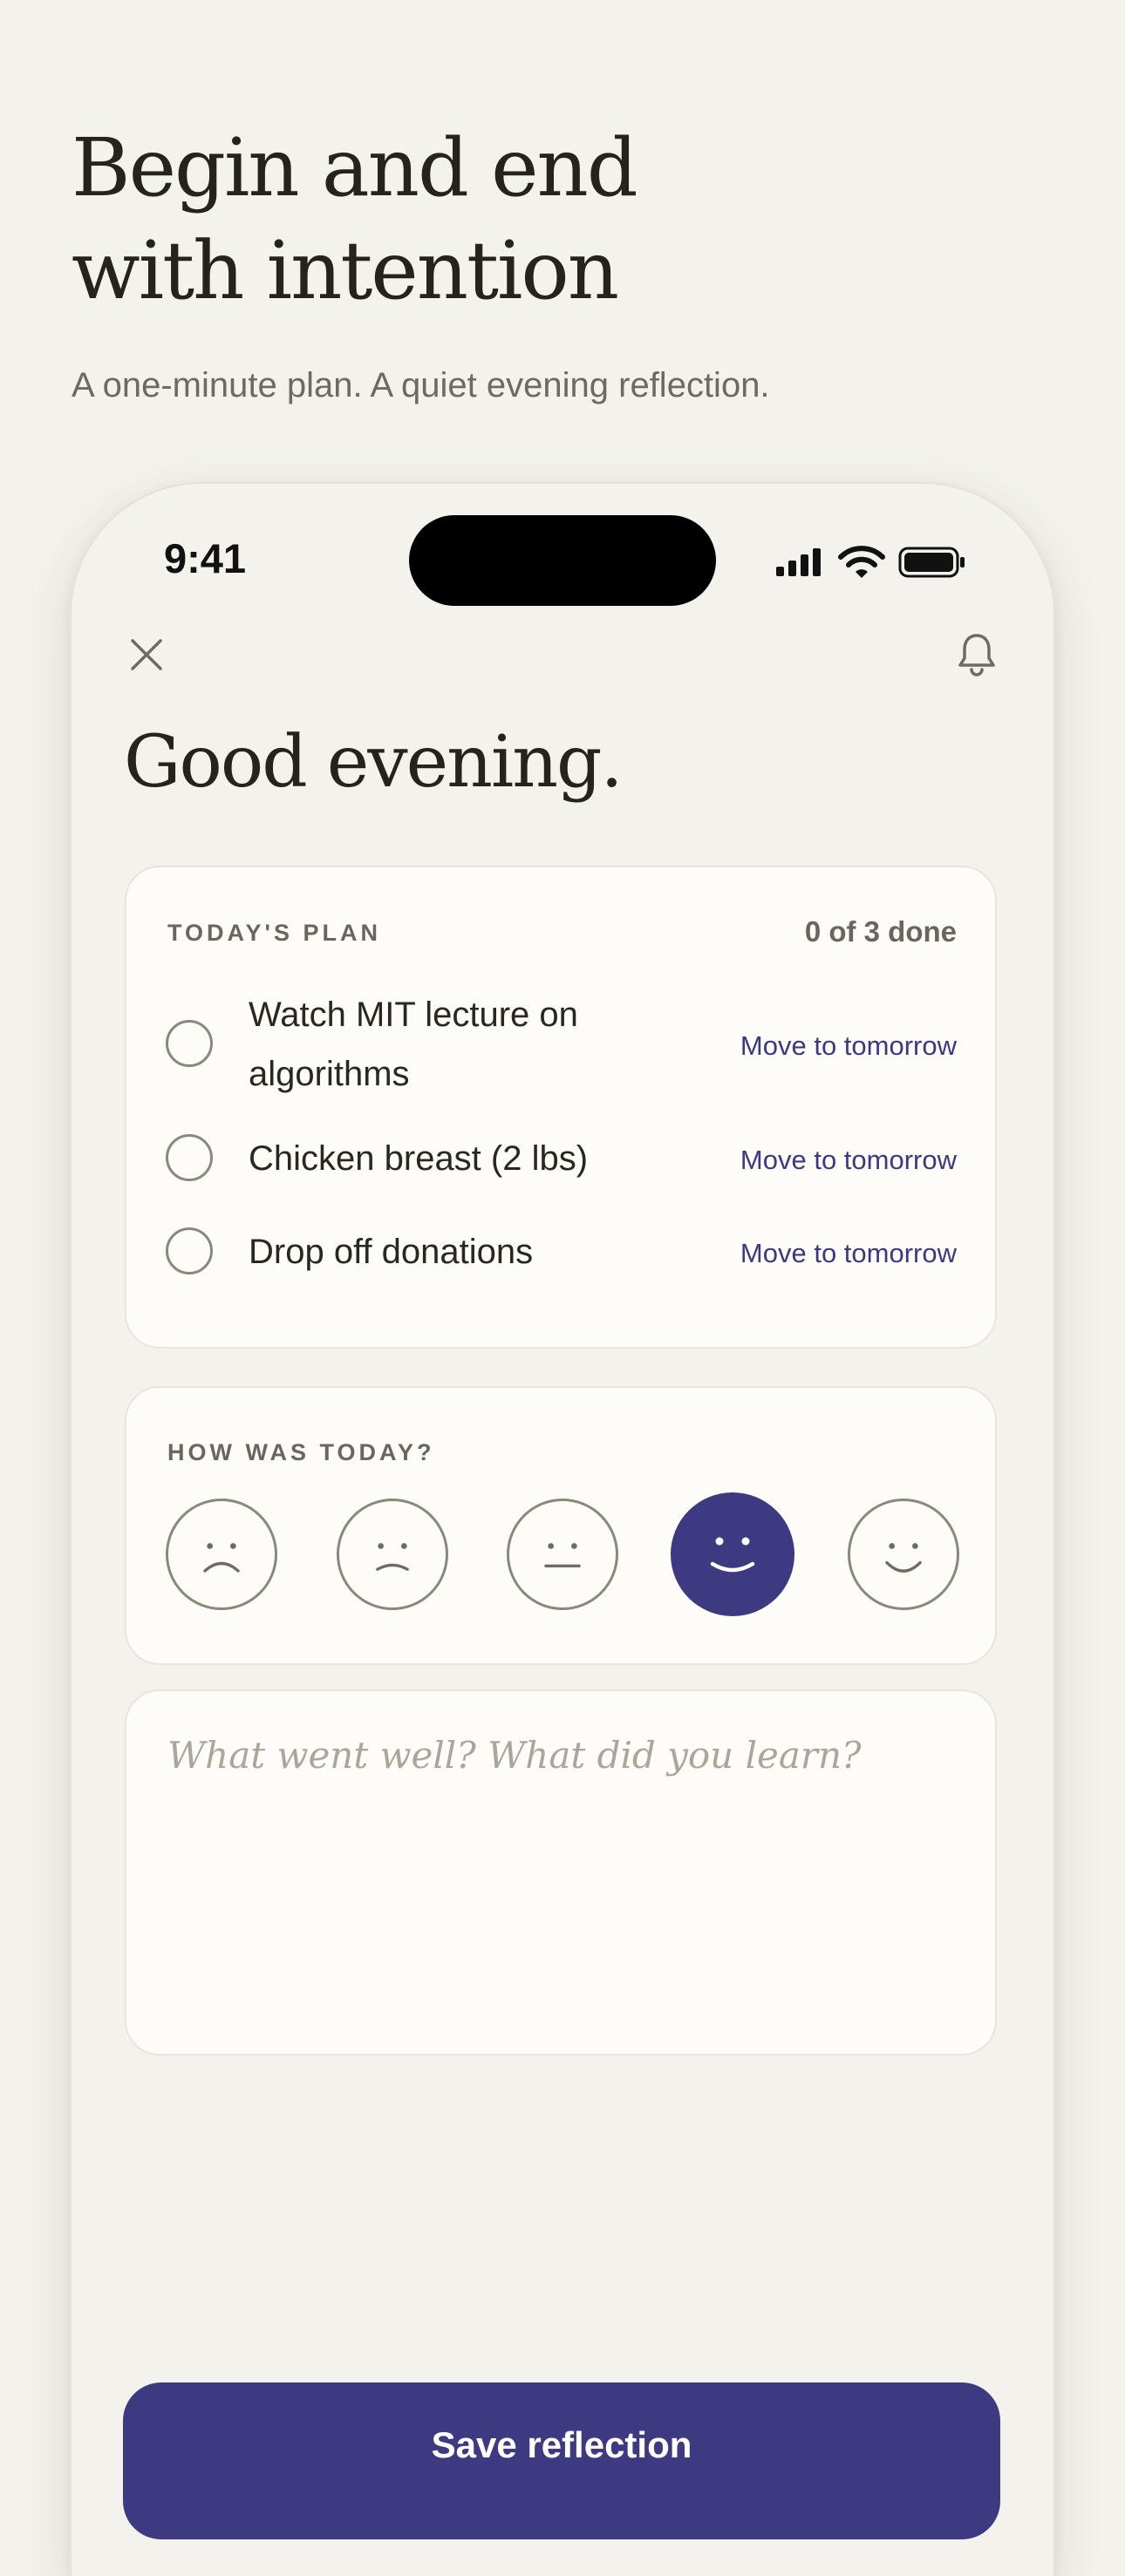 This screenshot has width=1125, height=2576. What do you see at coordinates (414, 1044) in the screenshot?
I see `task-title: Watch MIT lecture on algorithms` at bounding box center [414, 1044].